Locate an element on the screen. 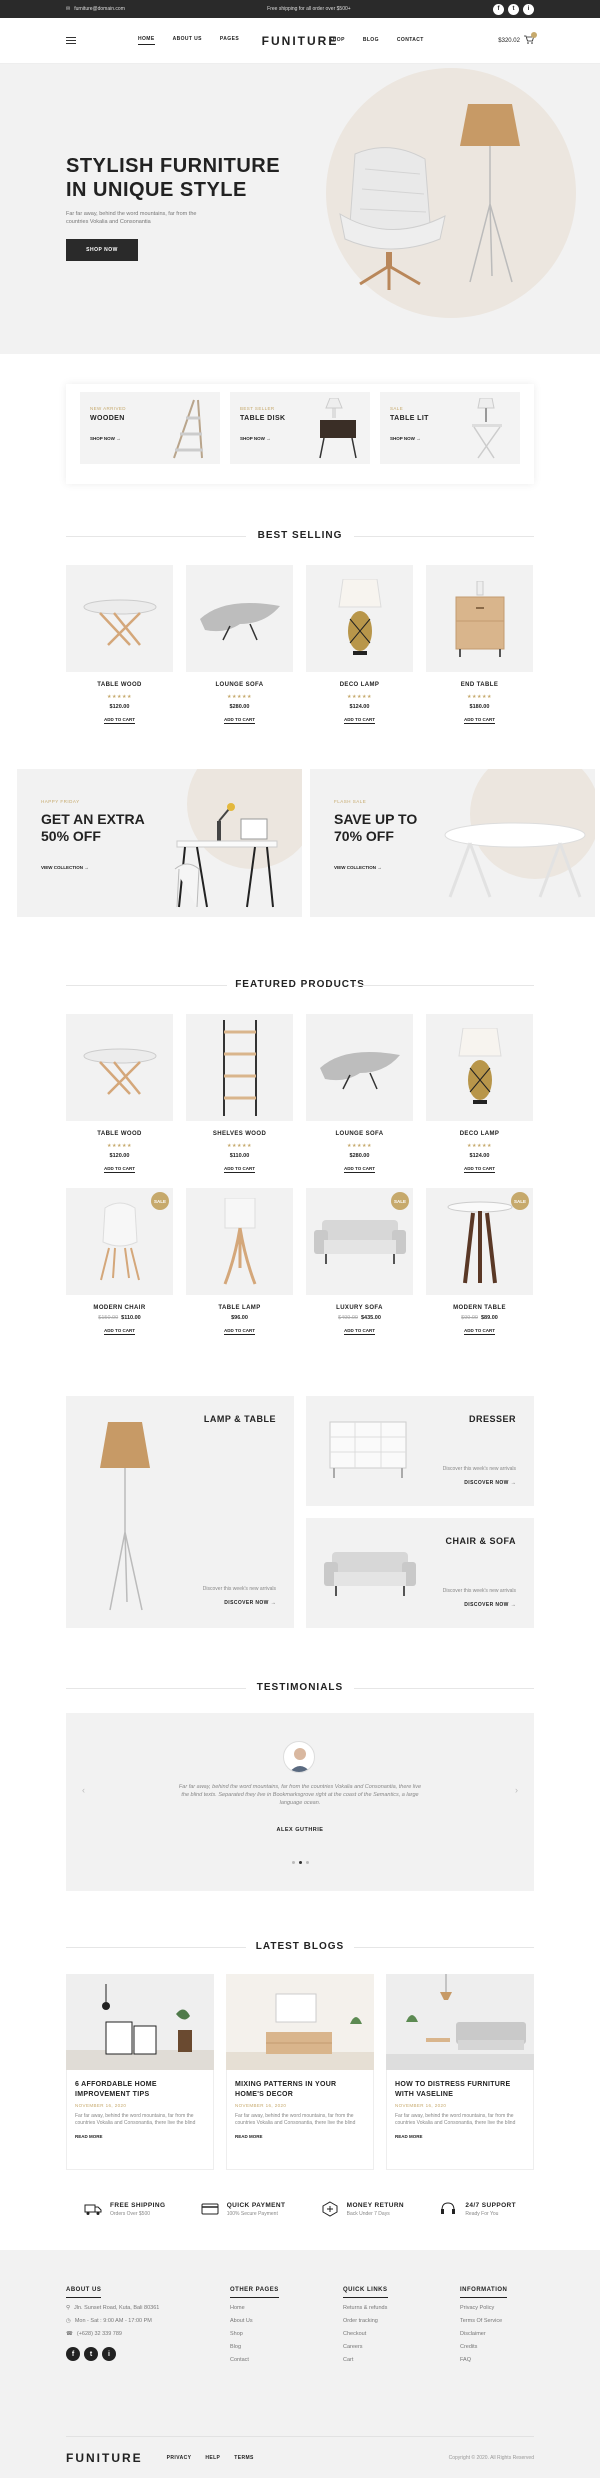 The height and width of the screenshot is (2478, 600). prev-arrow-icon: ‹ is located at coordinates (83, 1790).